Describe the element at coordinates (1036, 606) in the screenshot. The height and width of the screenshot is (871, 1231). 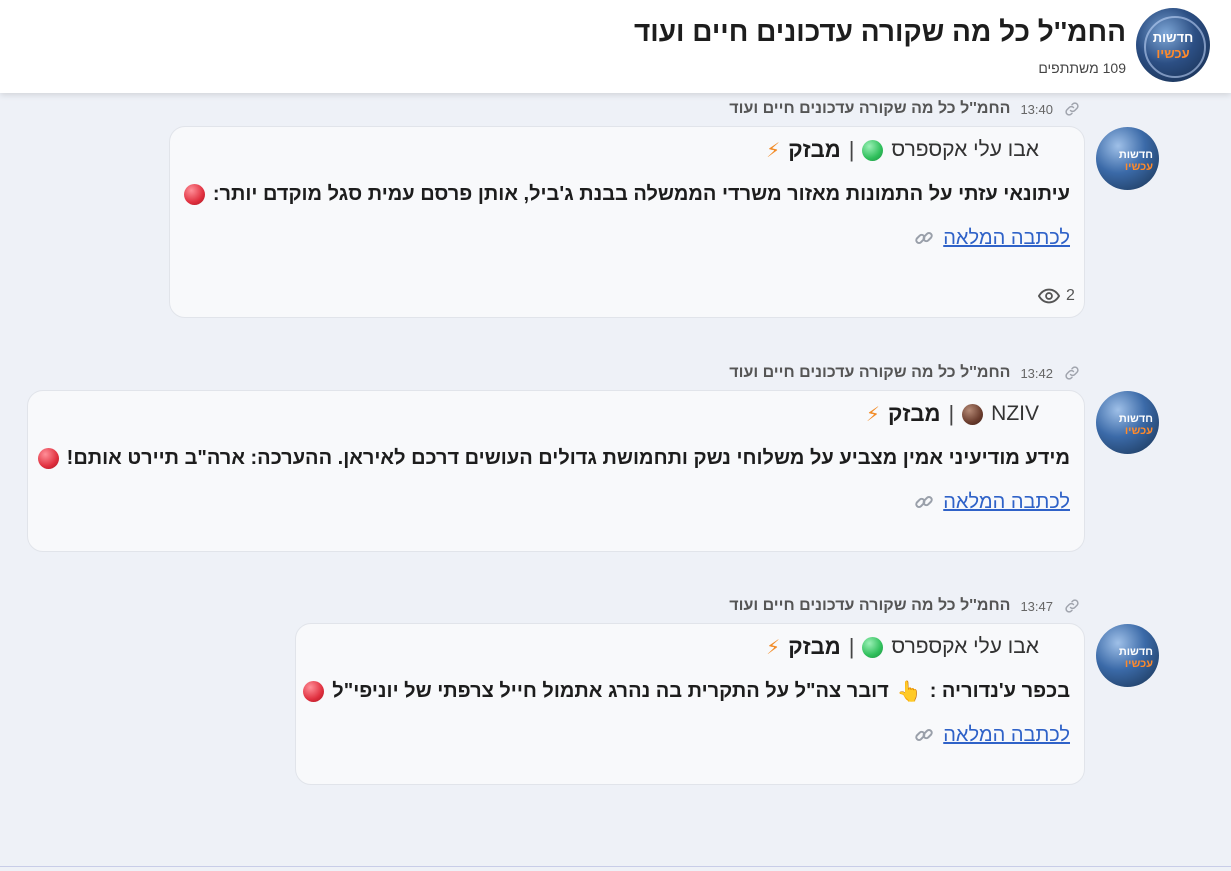
I see `message-time: 13:47` at that location.